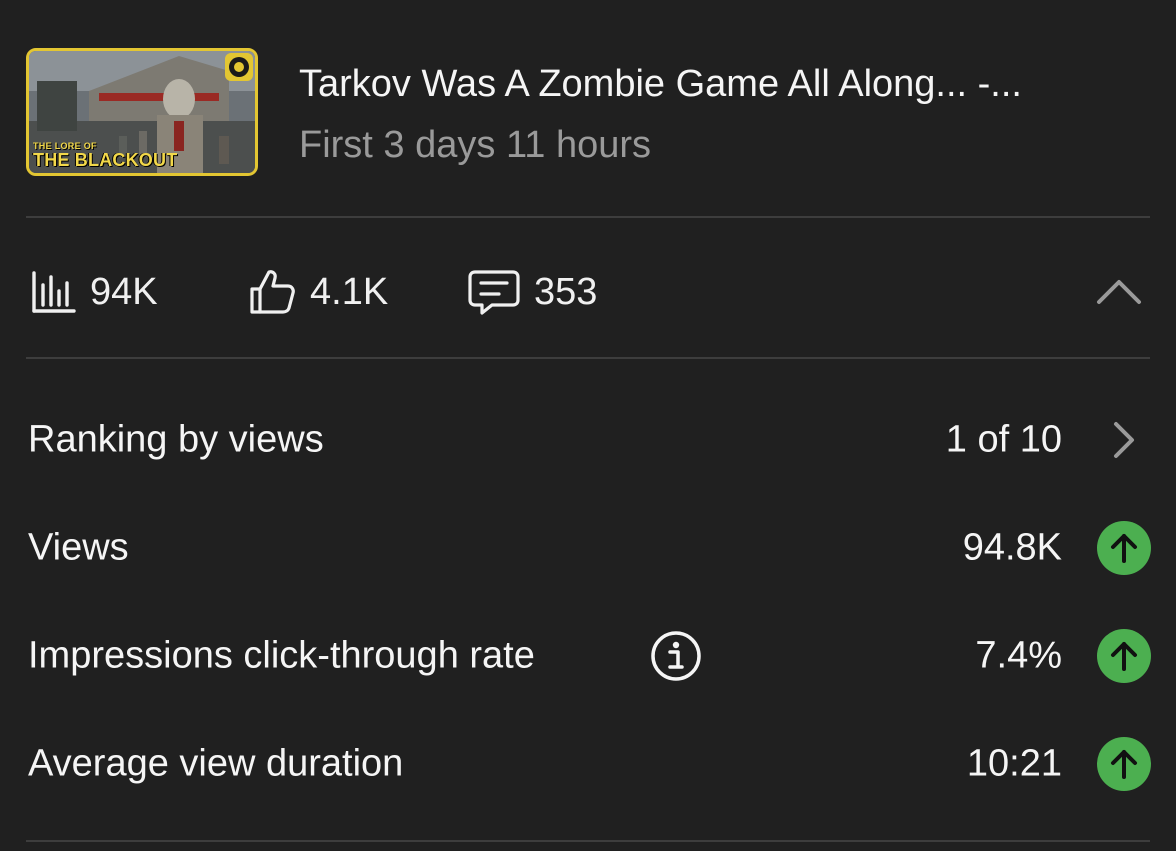 The width and height of the screenshot is (1176, 851). What do you see at coordinates (591, 656) in the screenshot?
I see `metric-row-ctr: Impressions click-through rate 7.4%` at bounding box center [591, 656].